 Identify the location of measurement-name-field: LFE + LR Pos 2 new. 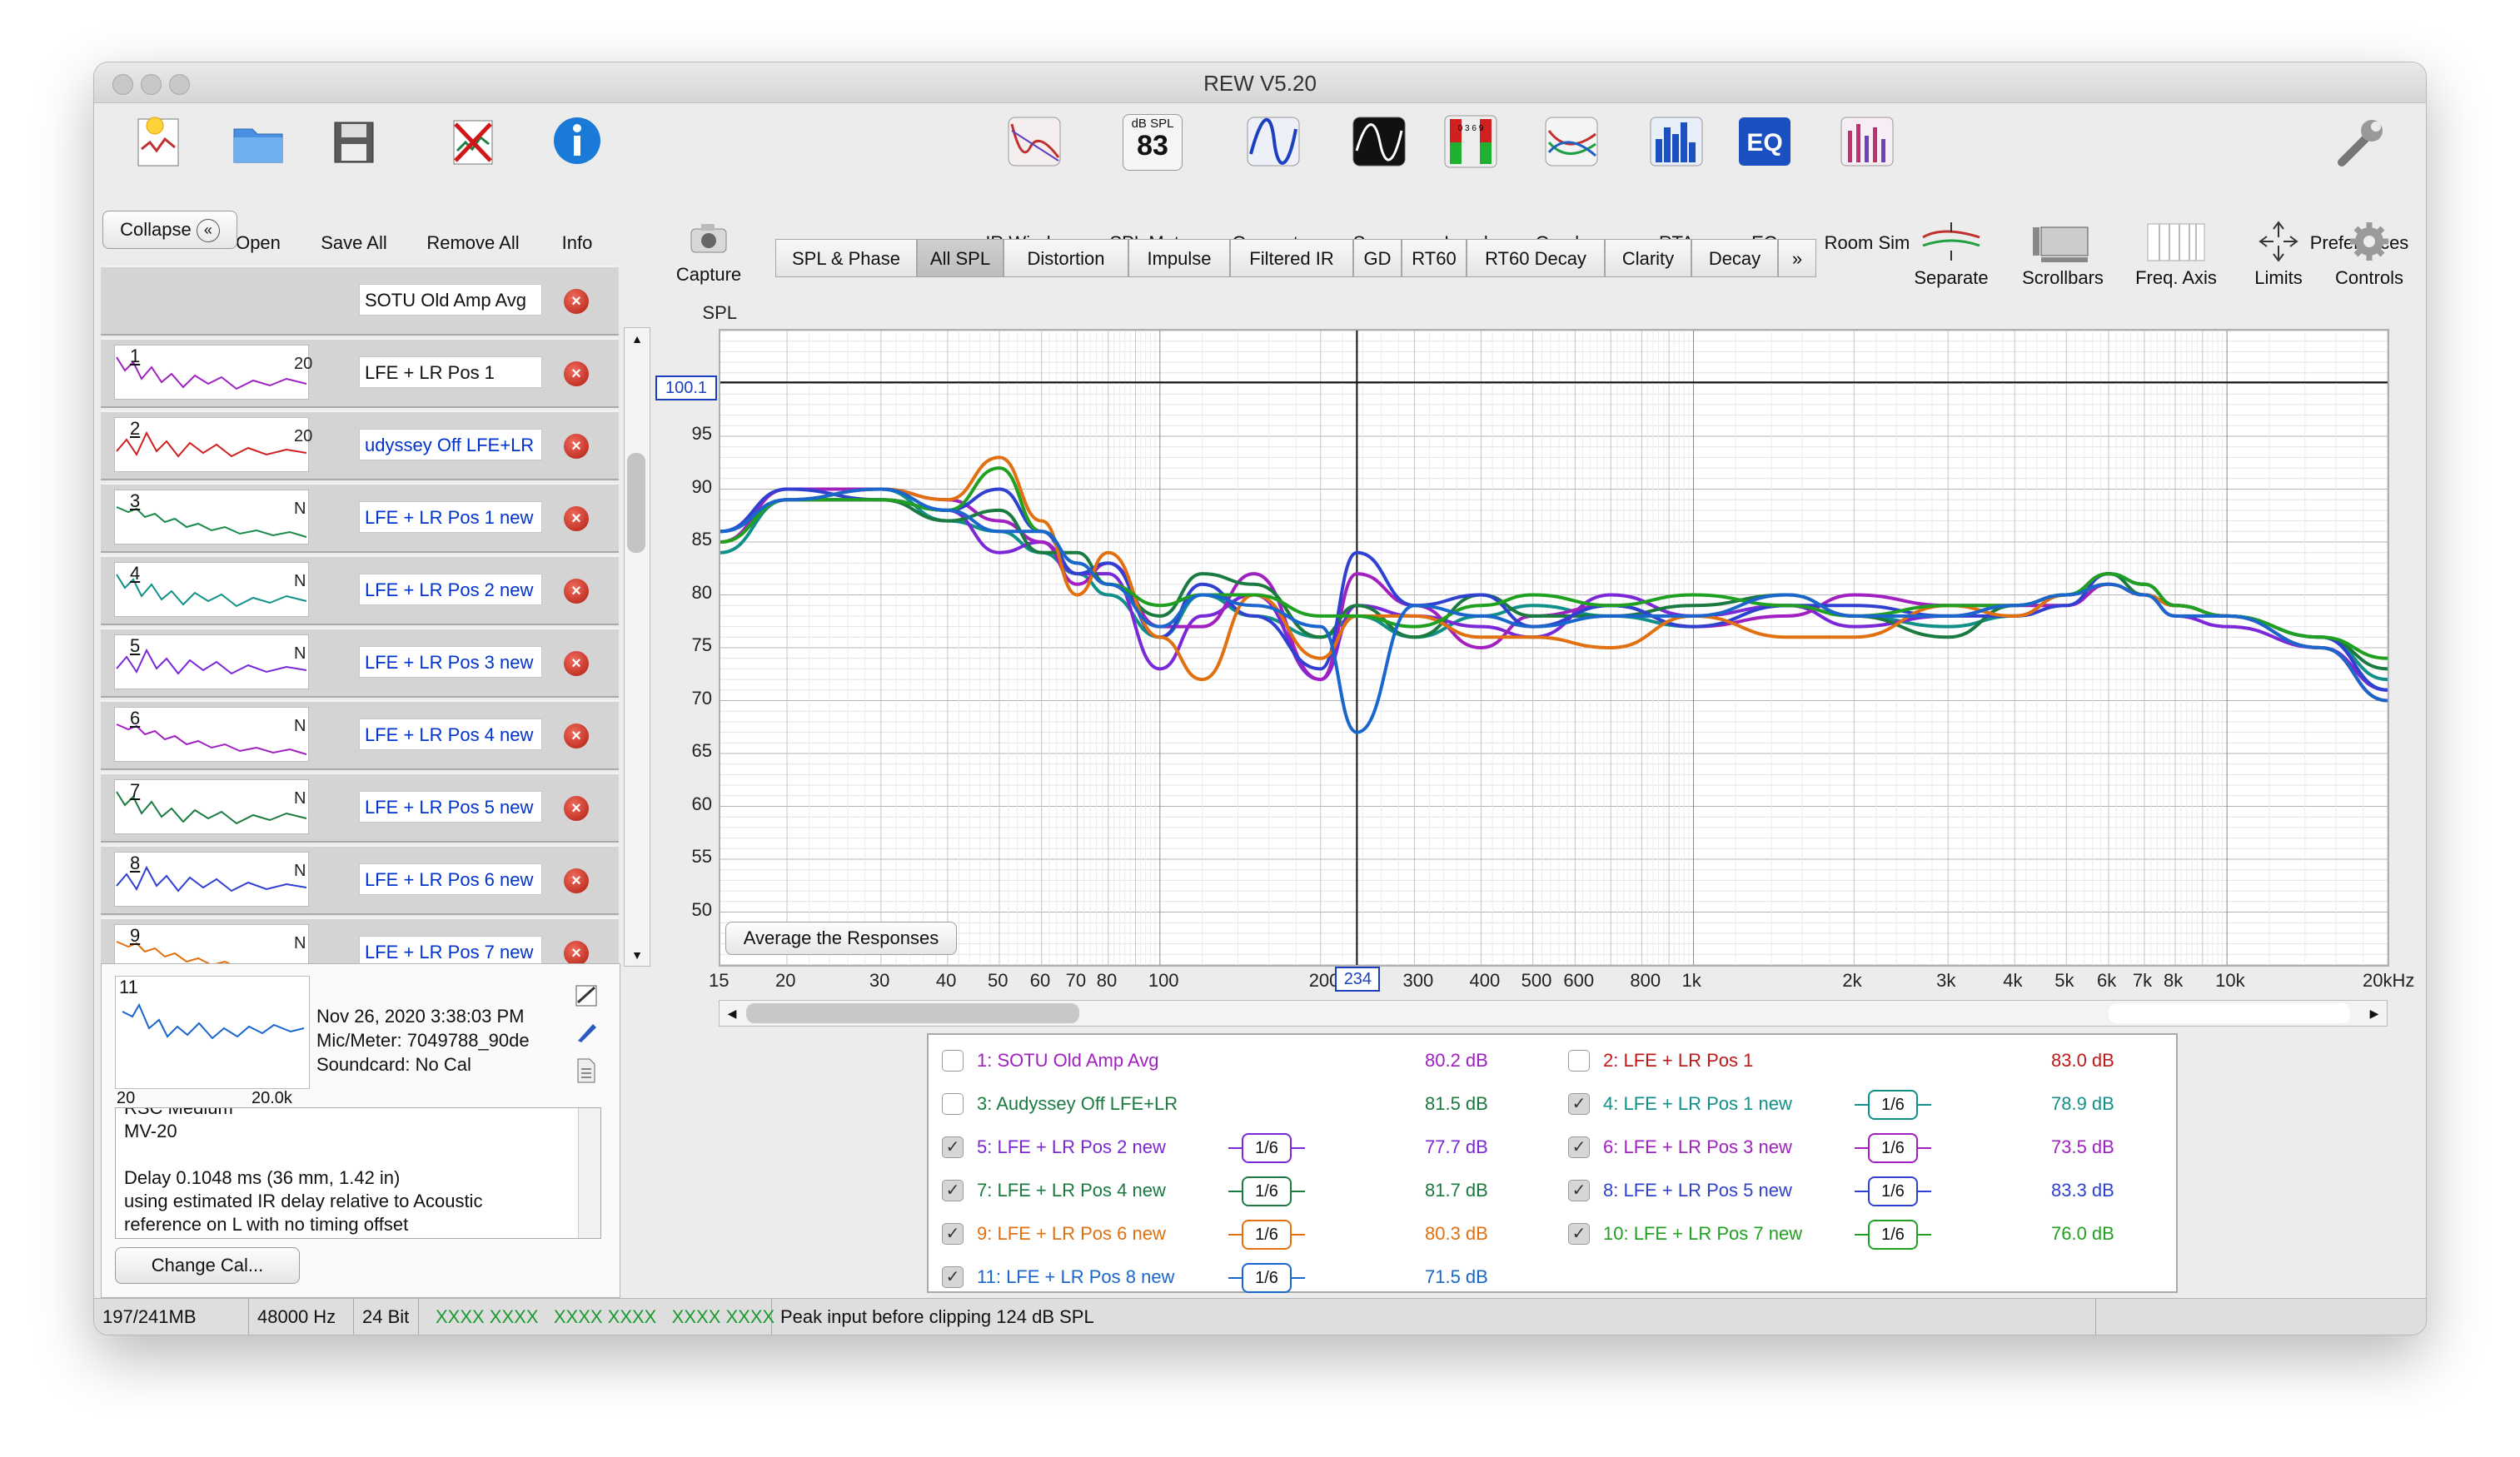
(450, 589).